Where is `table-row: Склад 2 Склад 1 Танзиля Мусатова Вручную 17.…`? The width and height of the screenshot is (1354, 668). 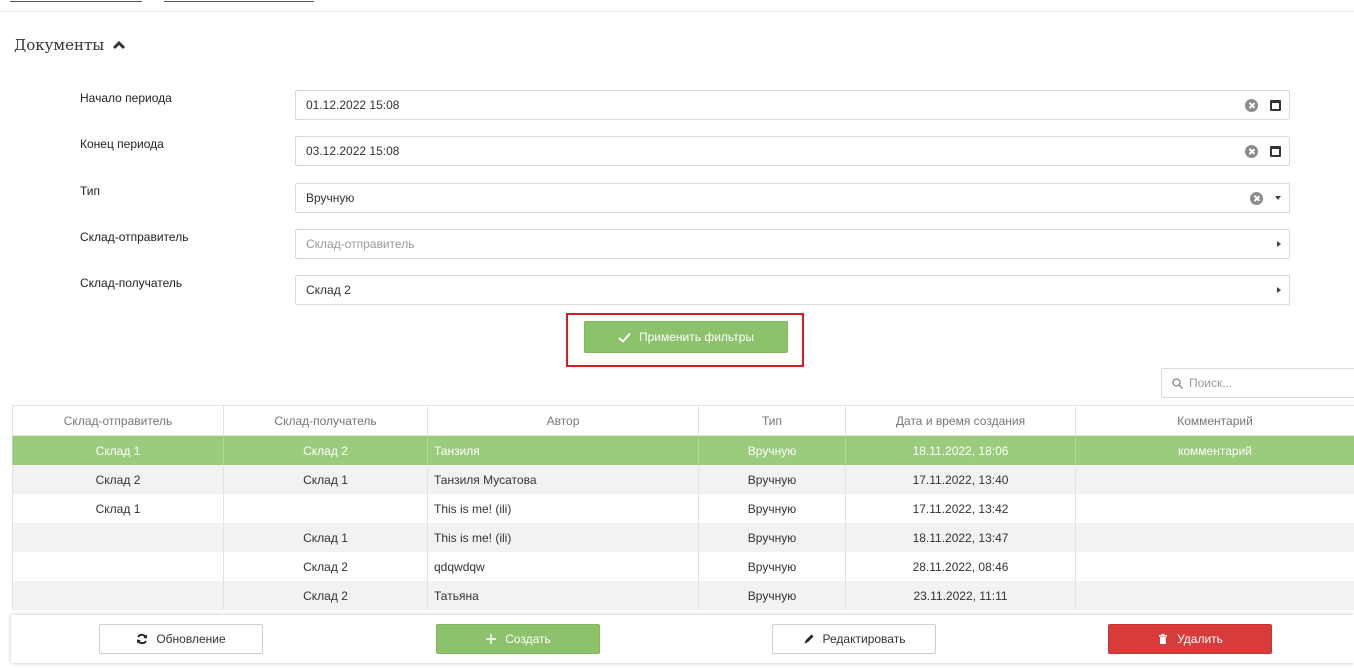
table-row: Склад 2 Склад 1 Танзиля Мусатова Вручную 17.… is located at coordinates (683, 479).